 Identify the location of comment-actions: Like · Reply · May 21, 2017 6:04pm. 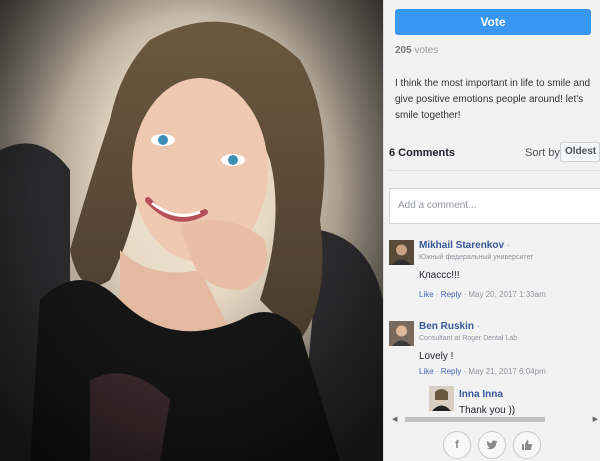
(482, 371).